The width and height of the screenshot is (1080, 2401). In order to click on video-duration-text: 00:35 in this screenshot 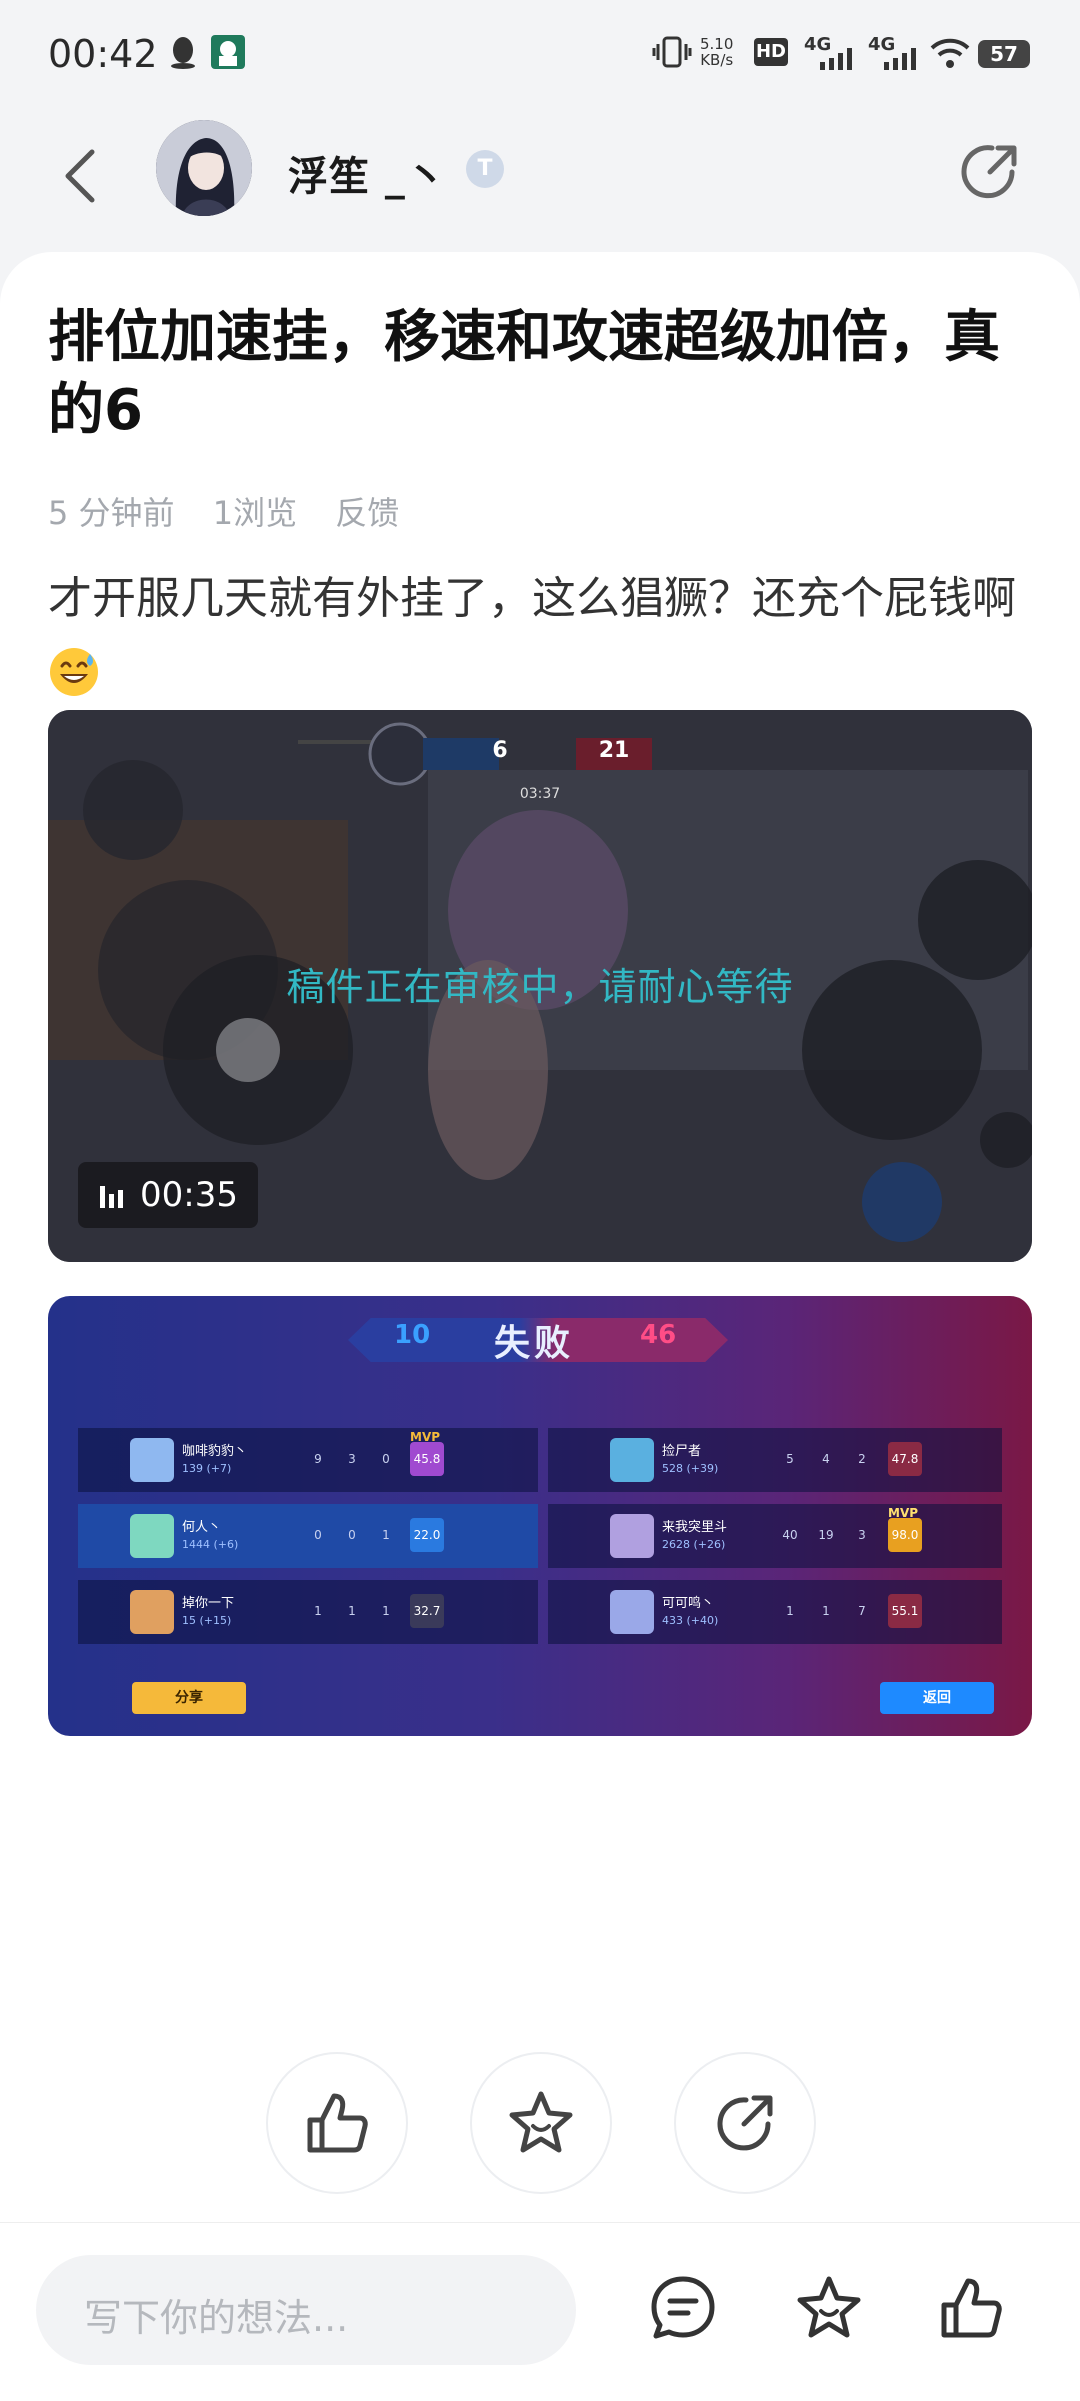, I will do `click(189, 1195)`.